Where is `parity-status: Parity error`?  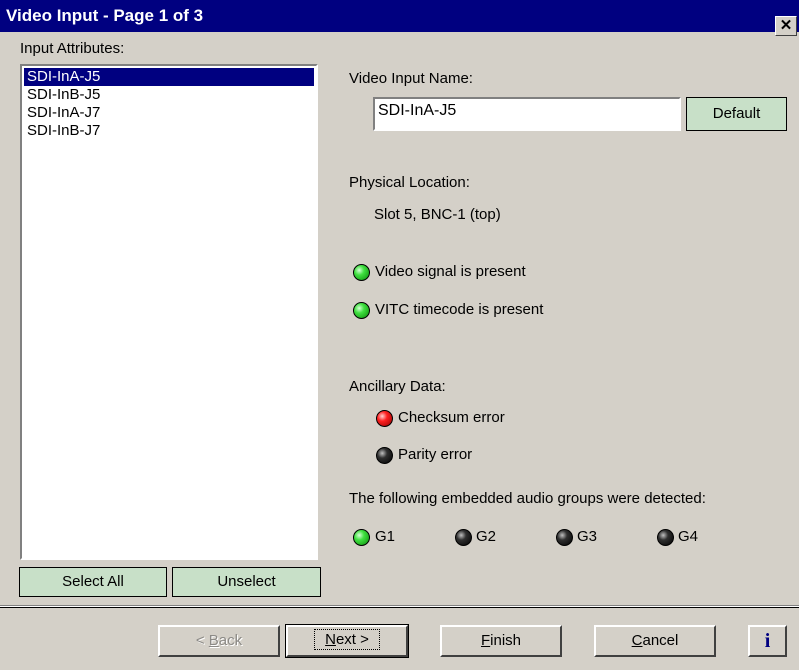 parity-status: Parity error is located at coordinates (435, 454).